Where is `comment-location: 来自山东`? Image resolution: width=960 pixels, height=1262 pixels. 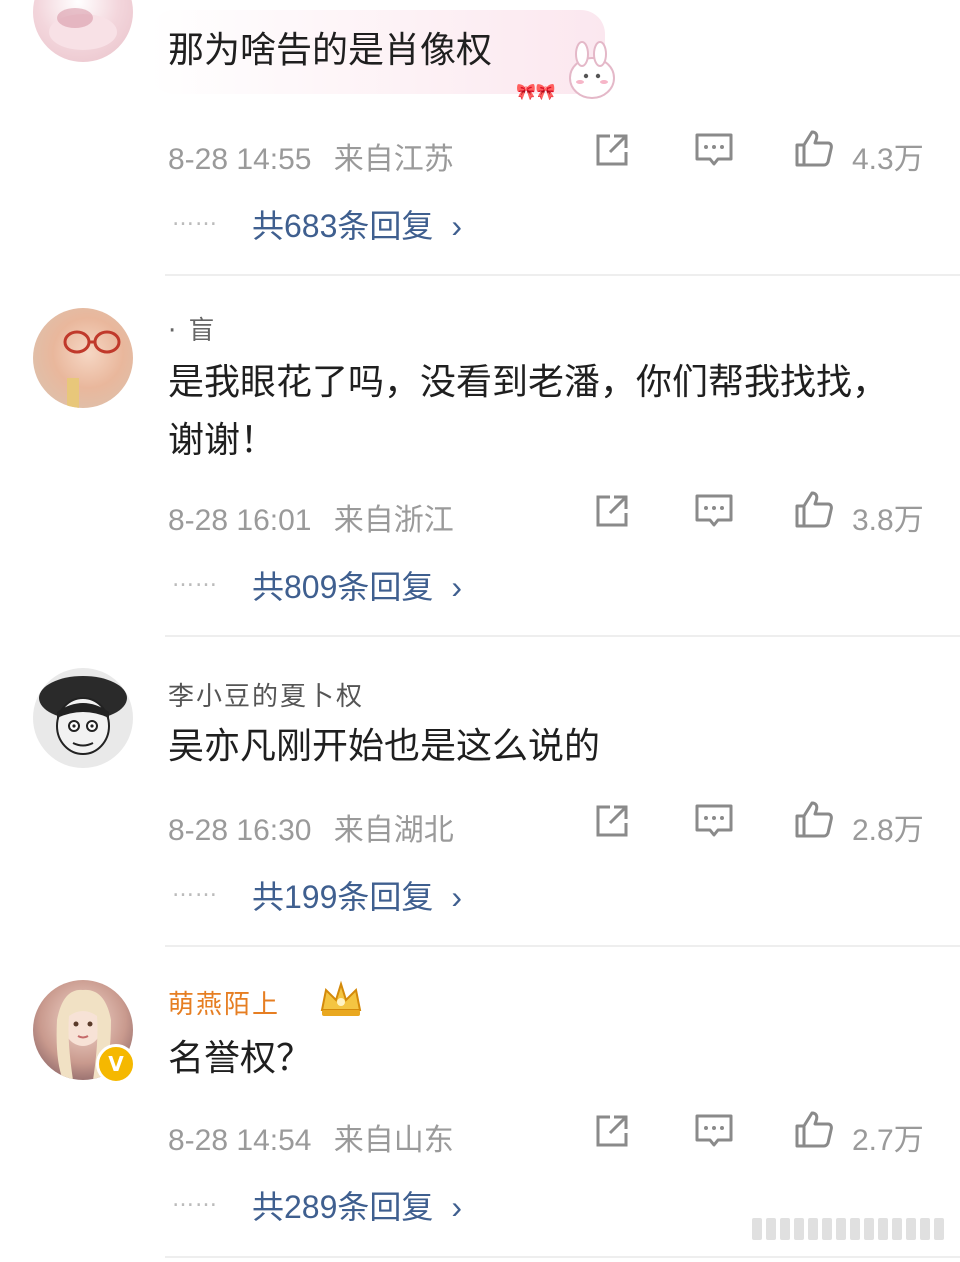
comment-location: 来自山东 is located at coordinates (393, 1140).